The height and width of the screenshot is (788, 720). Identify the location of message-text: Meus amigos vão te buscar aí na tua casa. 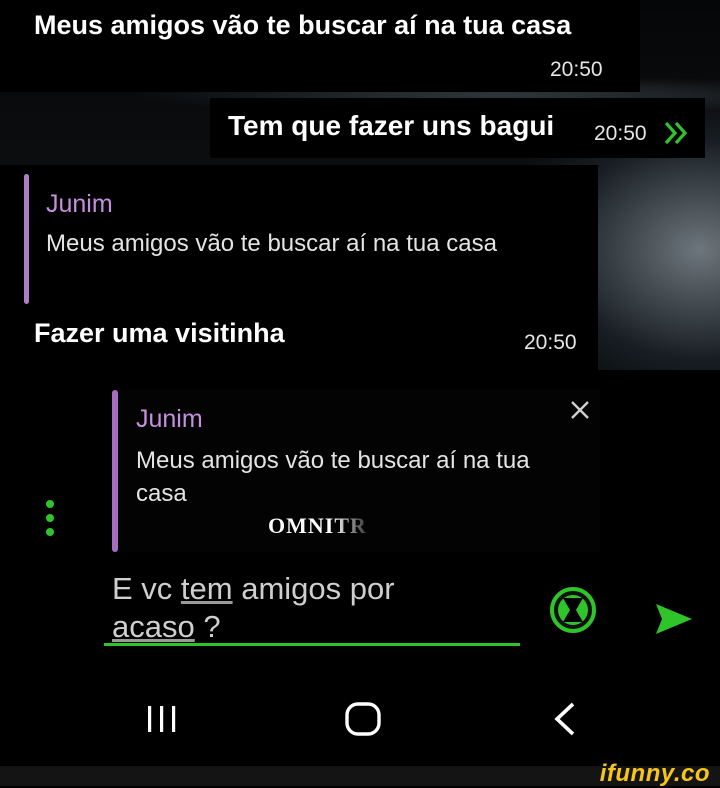
(303, 25).